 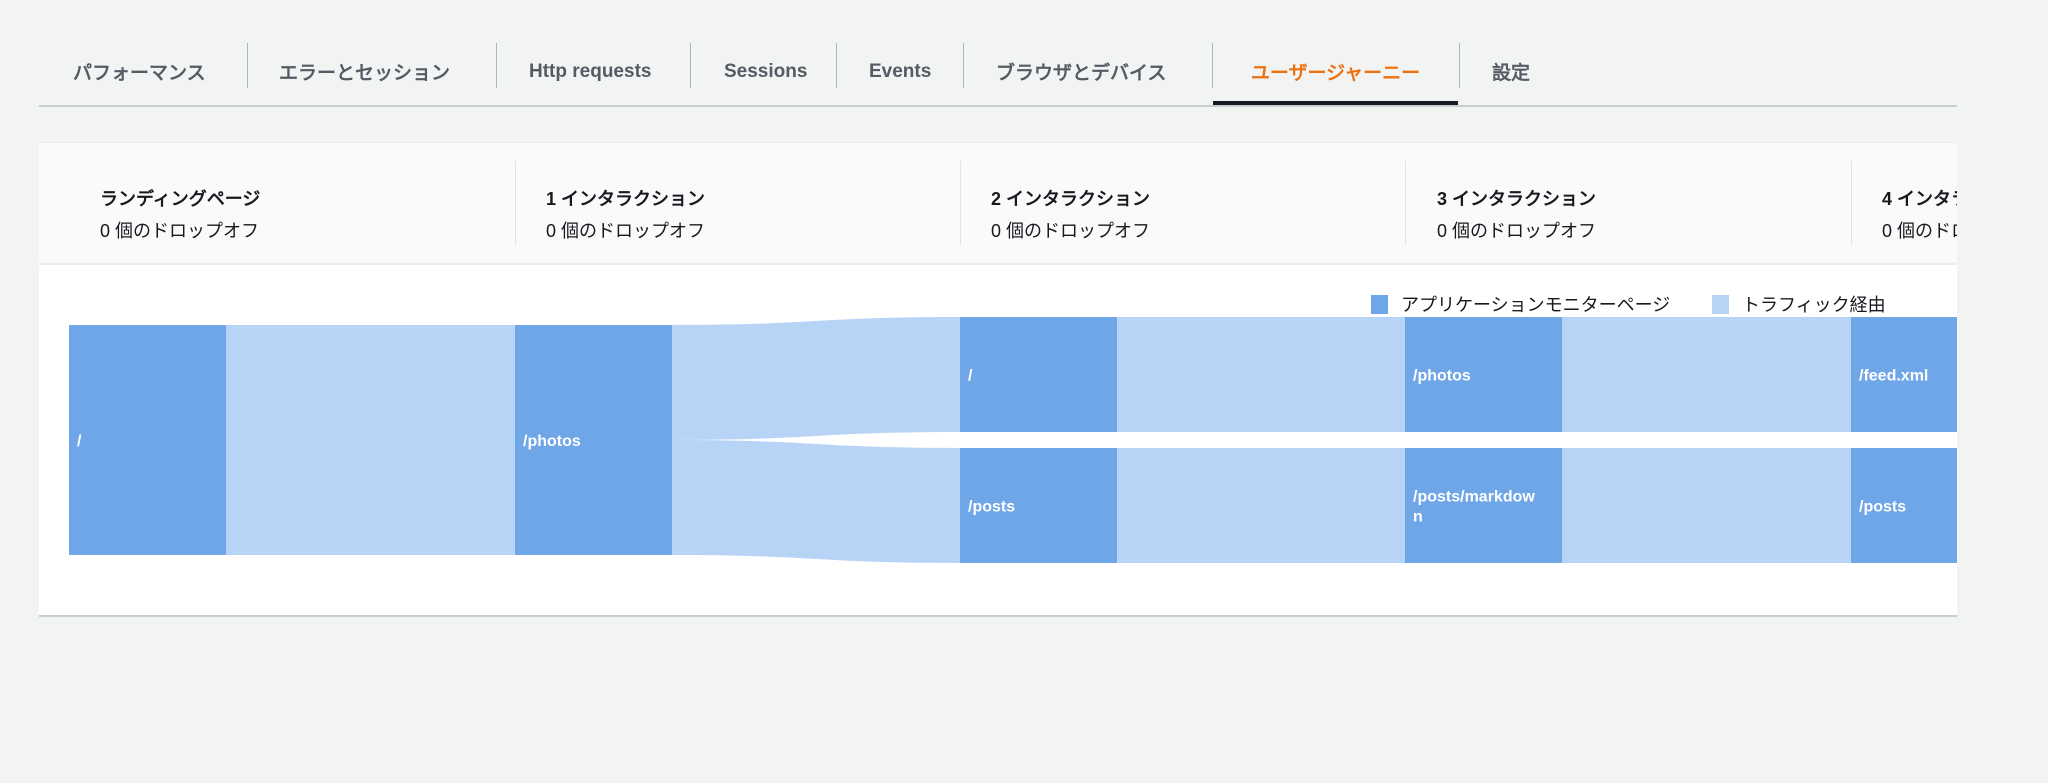 I want to click on tab-events: Events, so click(x=900, y=71).